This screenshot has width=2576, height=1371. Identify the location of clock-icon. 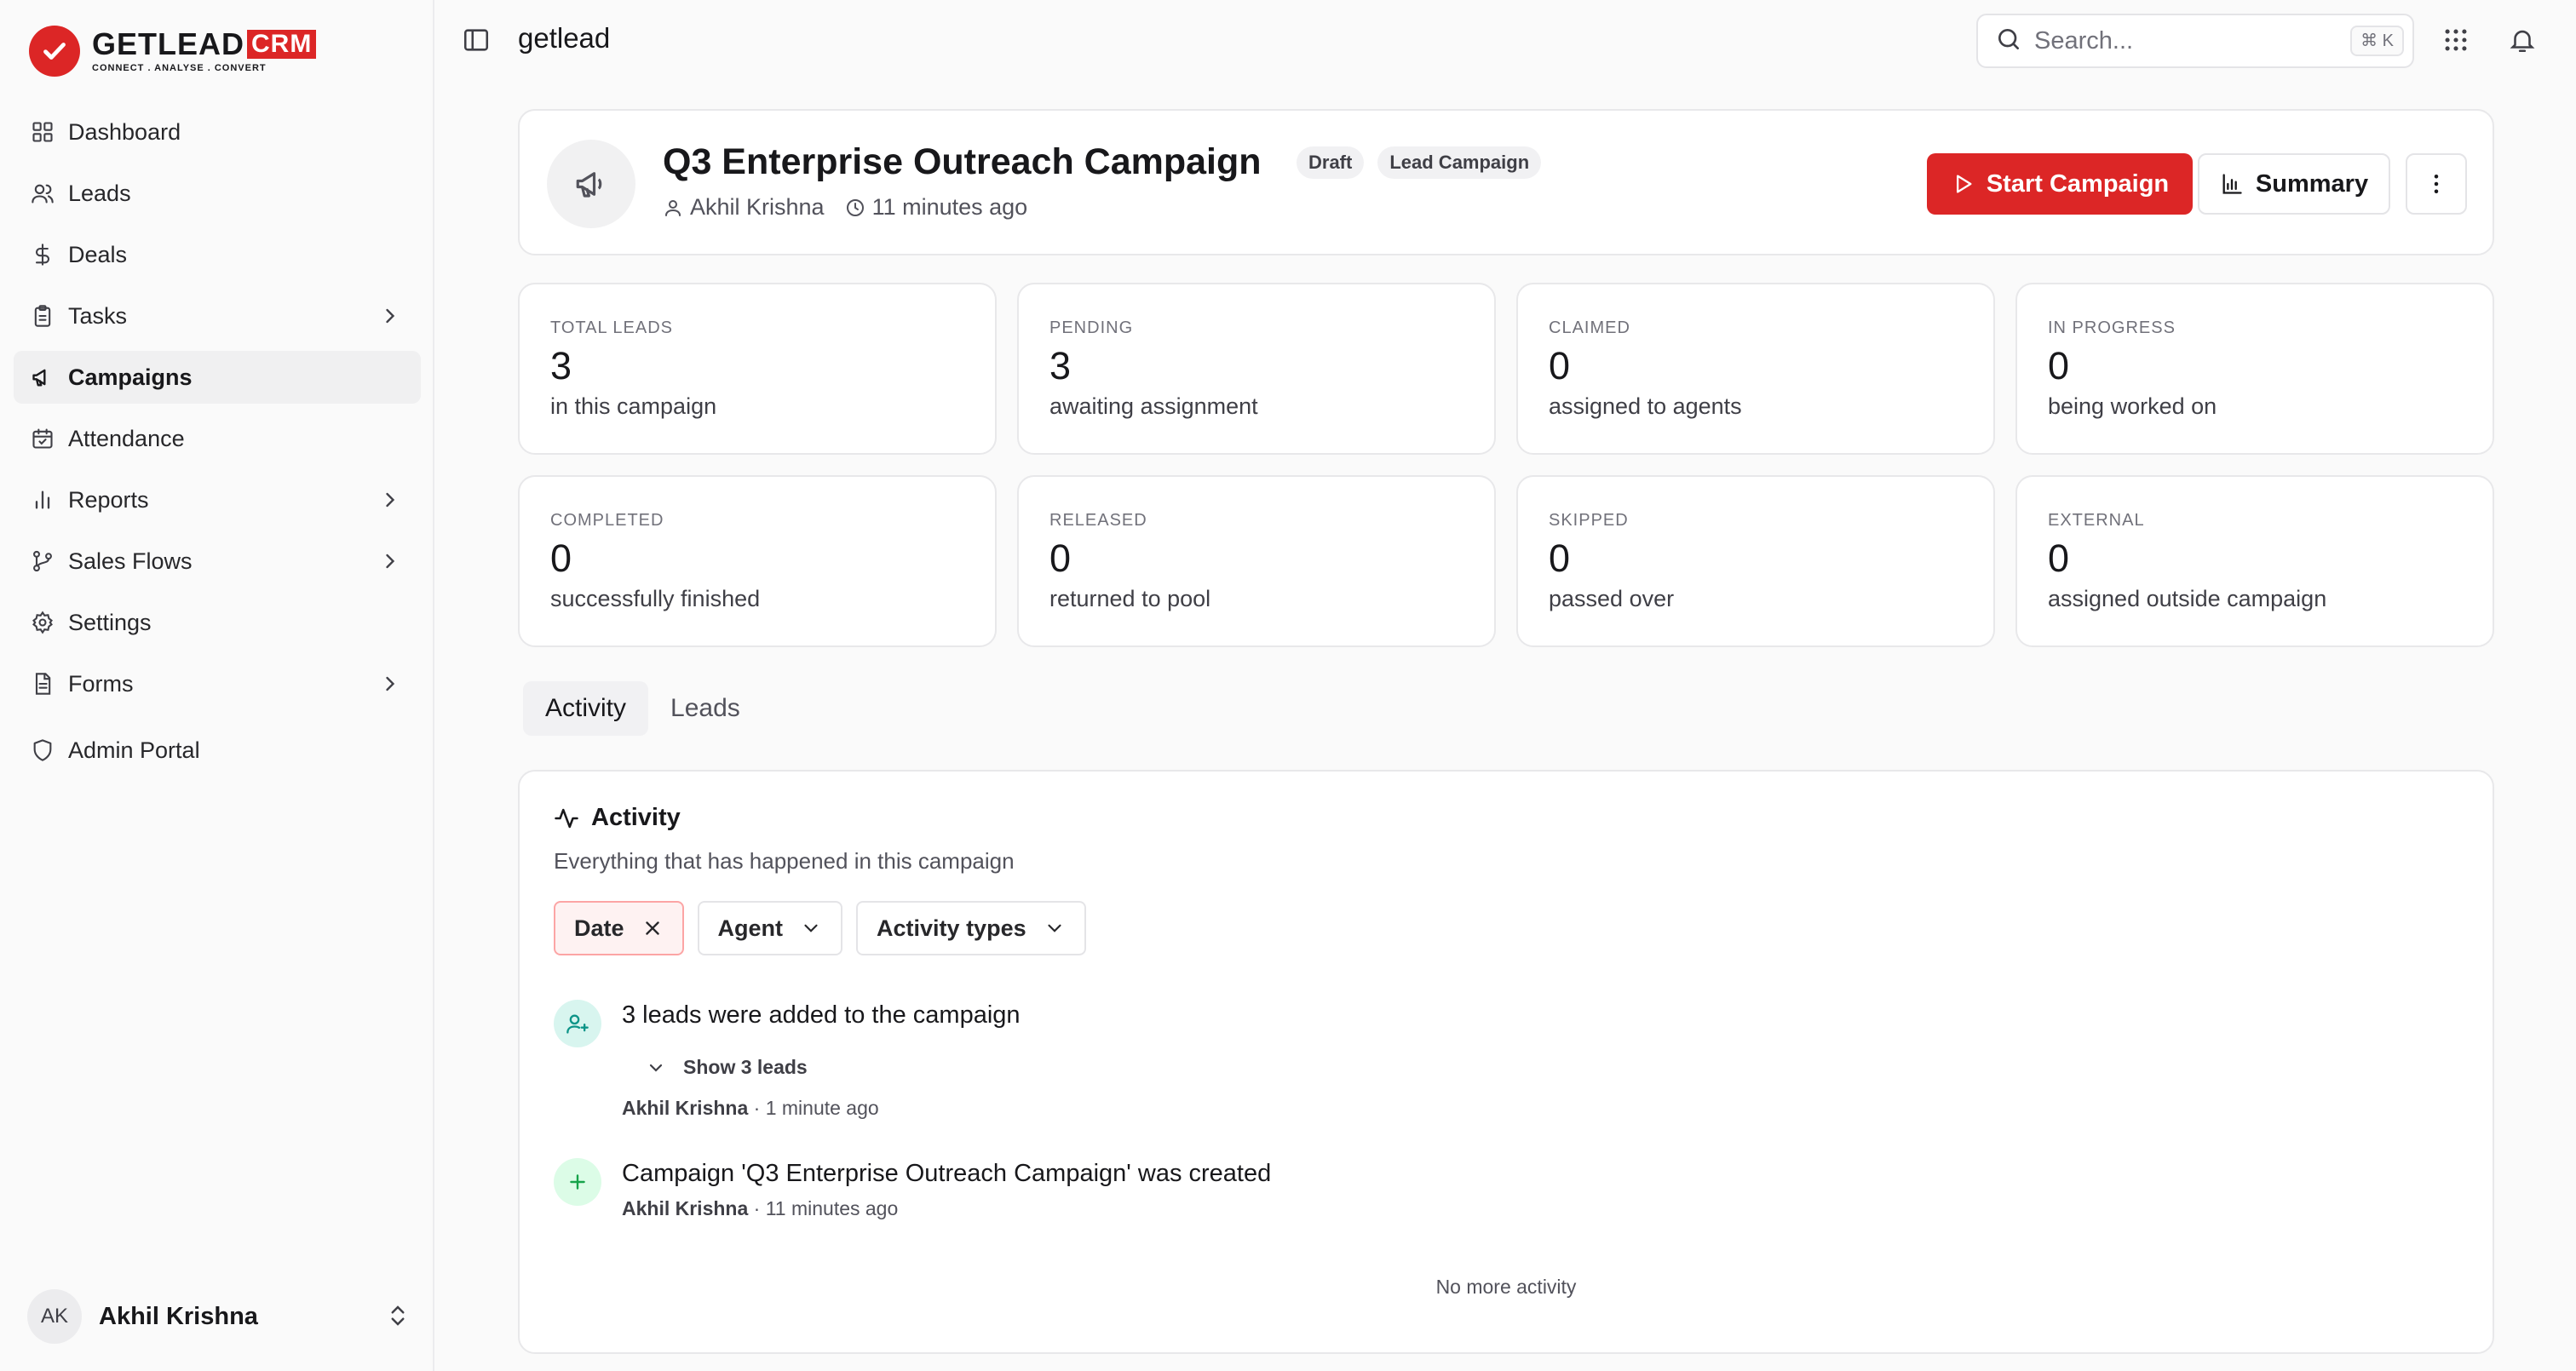
(855, 208).